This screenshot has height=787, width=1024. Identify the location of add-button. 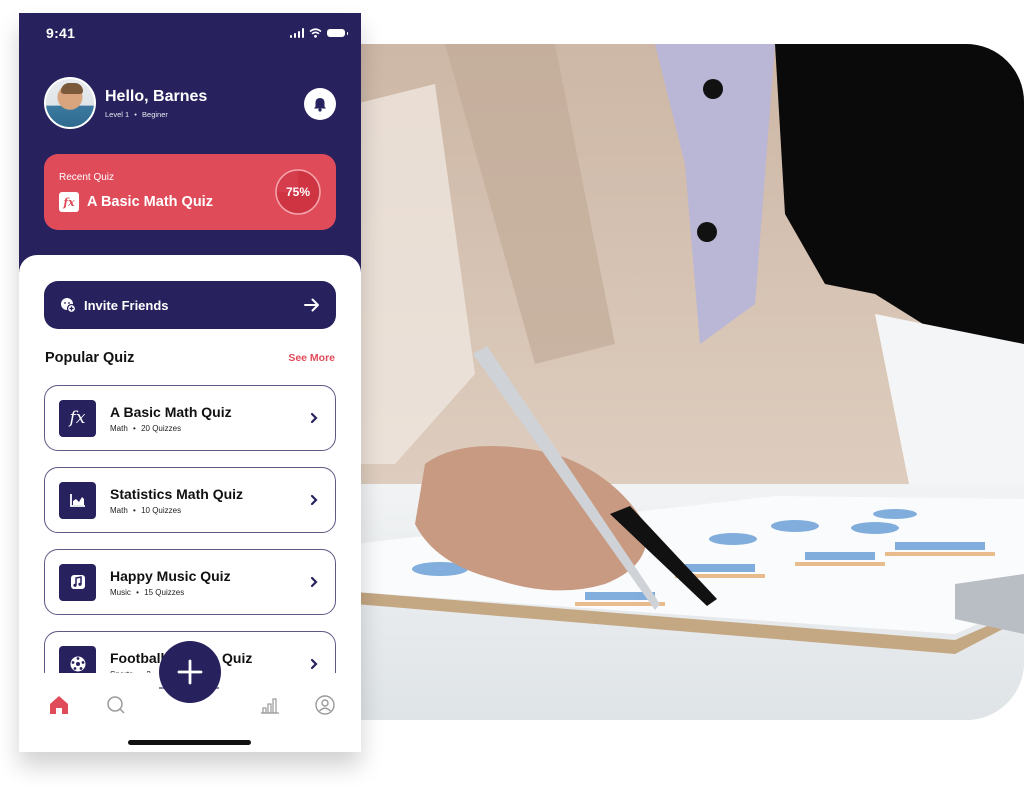
(190, 672).